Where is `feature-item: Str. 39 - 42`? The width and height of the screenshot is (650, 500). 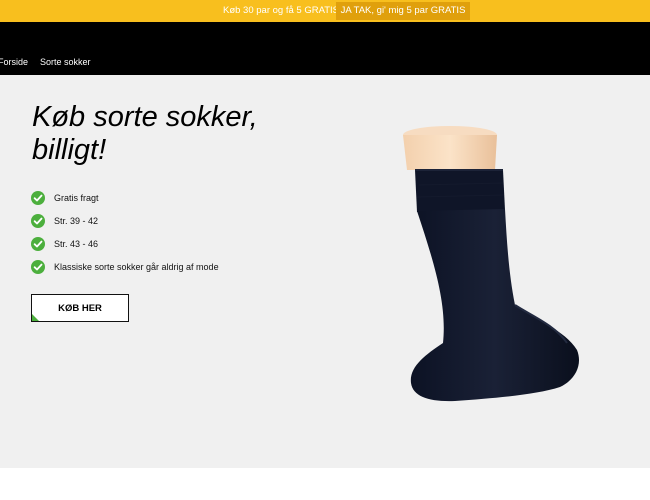 feature-item: Str. 39 - 42 is located at coordinates (125, 220).